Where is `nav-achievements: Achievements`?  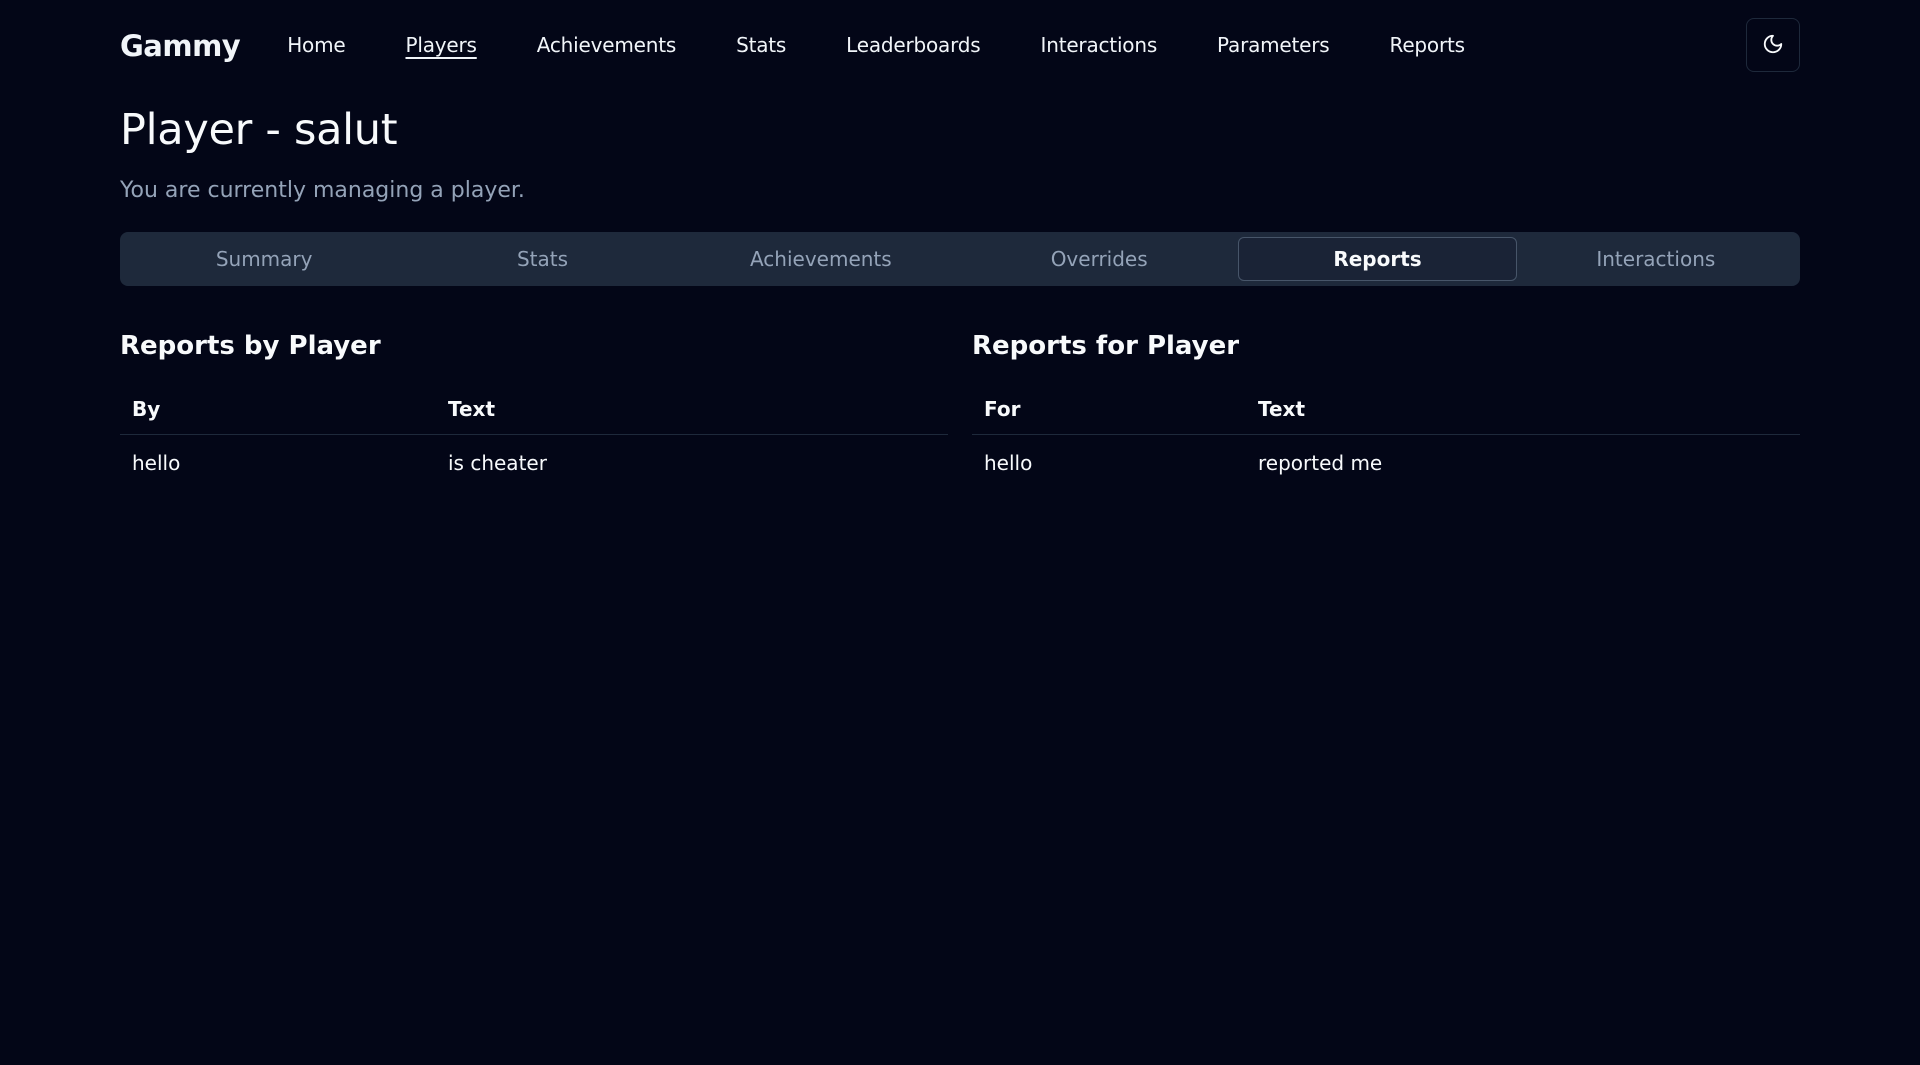
nav-achievements: Achievements is located at coordinates (607, 46).